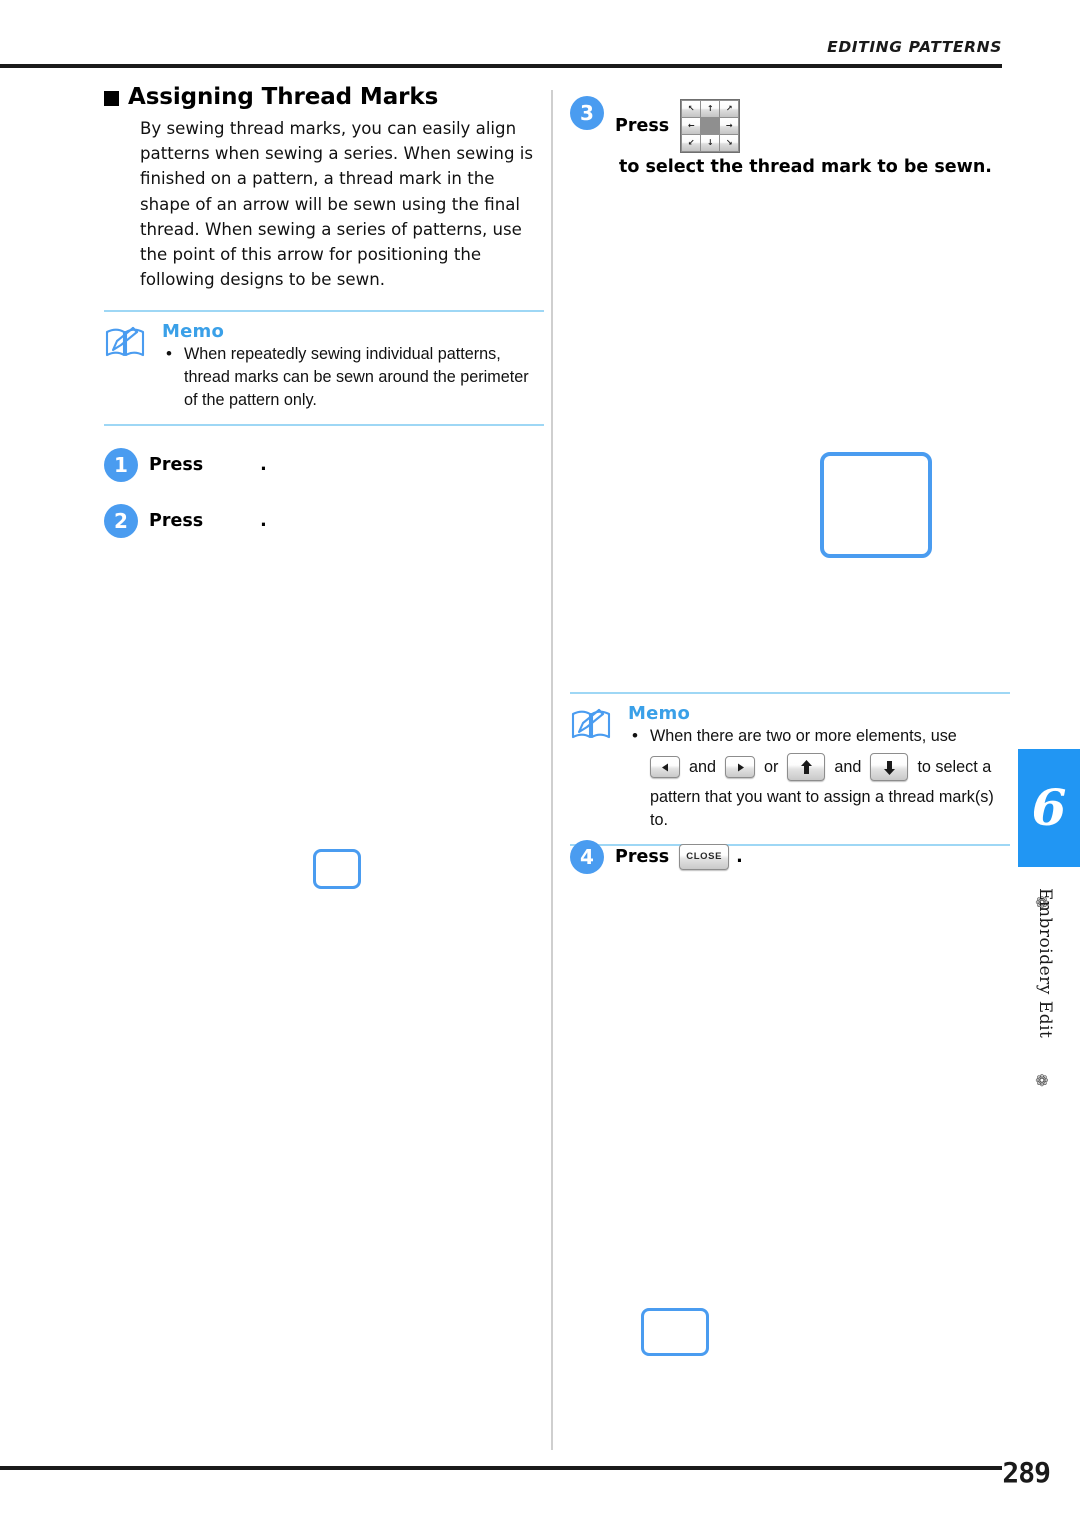 Image resolution: width=1080 pixels, height=1527 pixels. What do you see at coordinates (691, 126) in the screenshot?
I see `dpad-left-key: ←` at bounding box center [691, 126].